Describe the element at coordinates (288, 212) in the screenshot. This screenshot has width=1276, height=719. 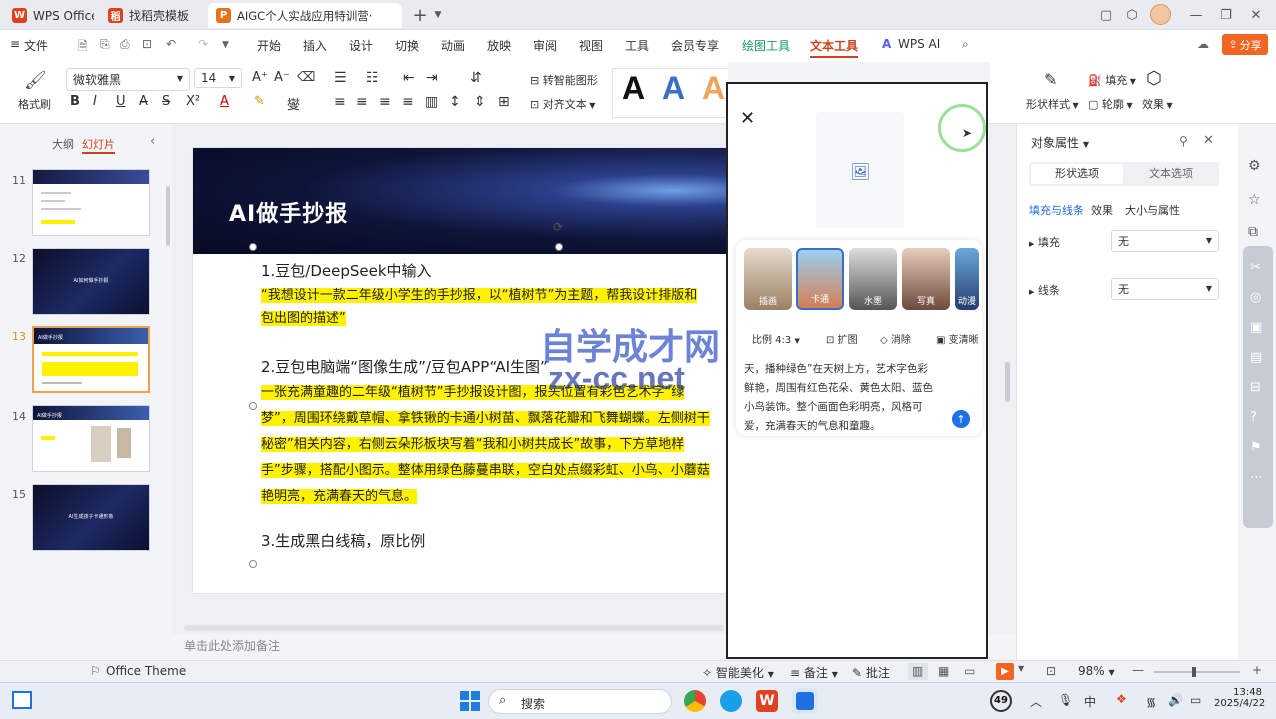
I see `slide-title: AI做手抄报` at that location.